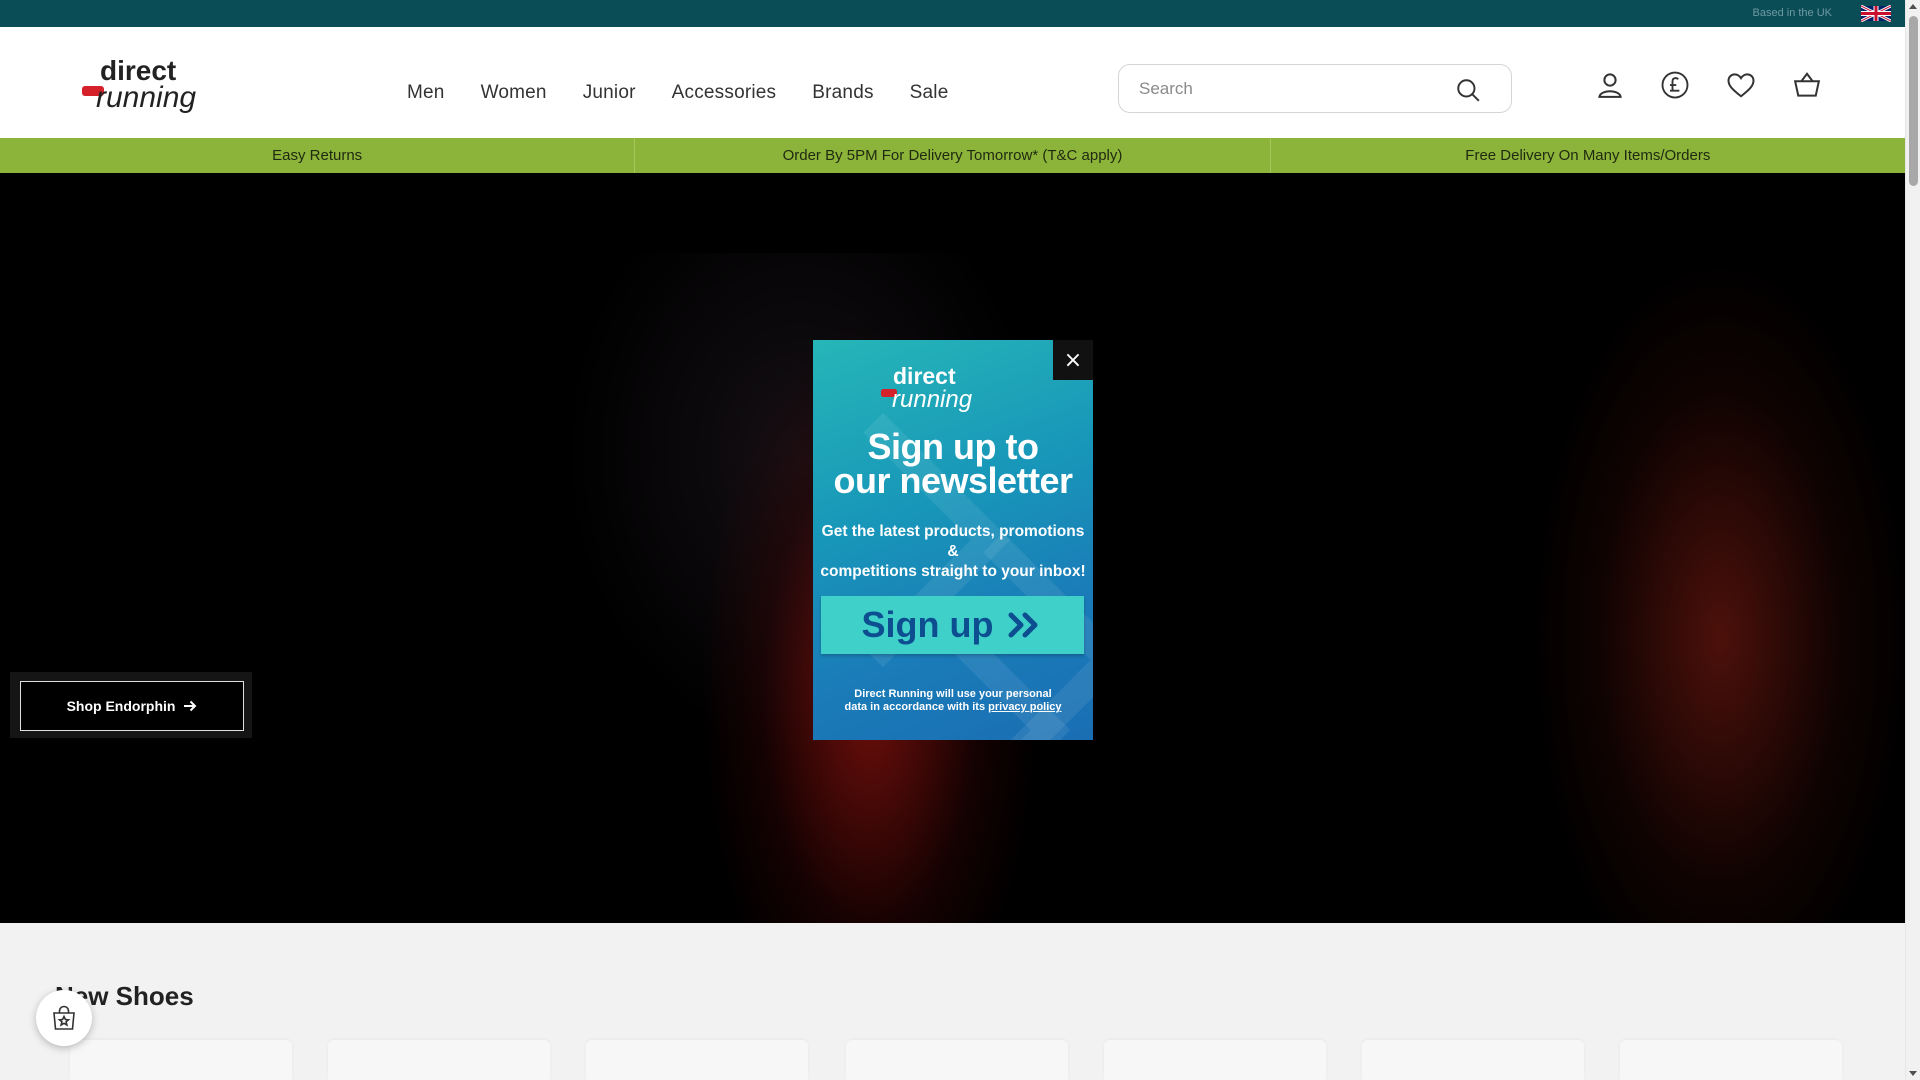 This screenshot has width=1920, height=1080. I want to click on shopping-bag-badge-icon, so click(64, 1017).